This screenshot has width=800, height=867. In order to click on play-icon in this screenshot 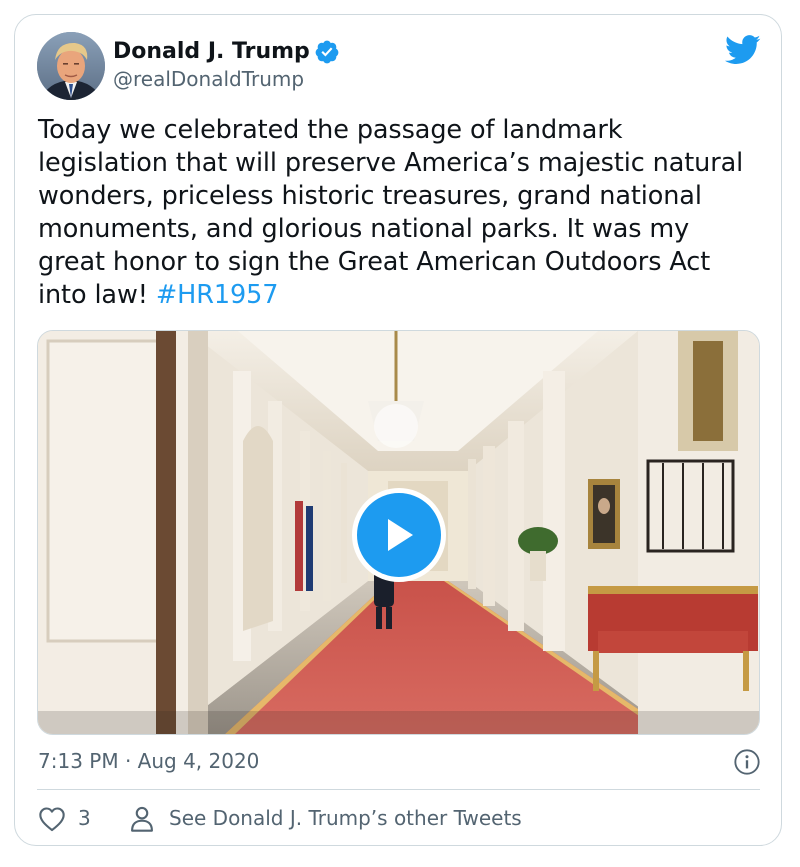, I will do `click(400, 535)`.